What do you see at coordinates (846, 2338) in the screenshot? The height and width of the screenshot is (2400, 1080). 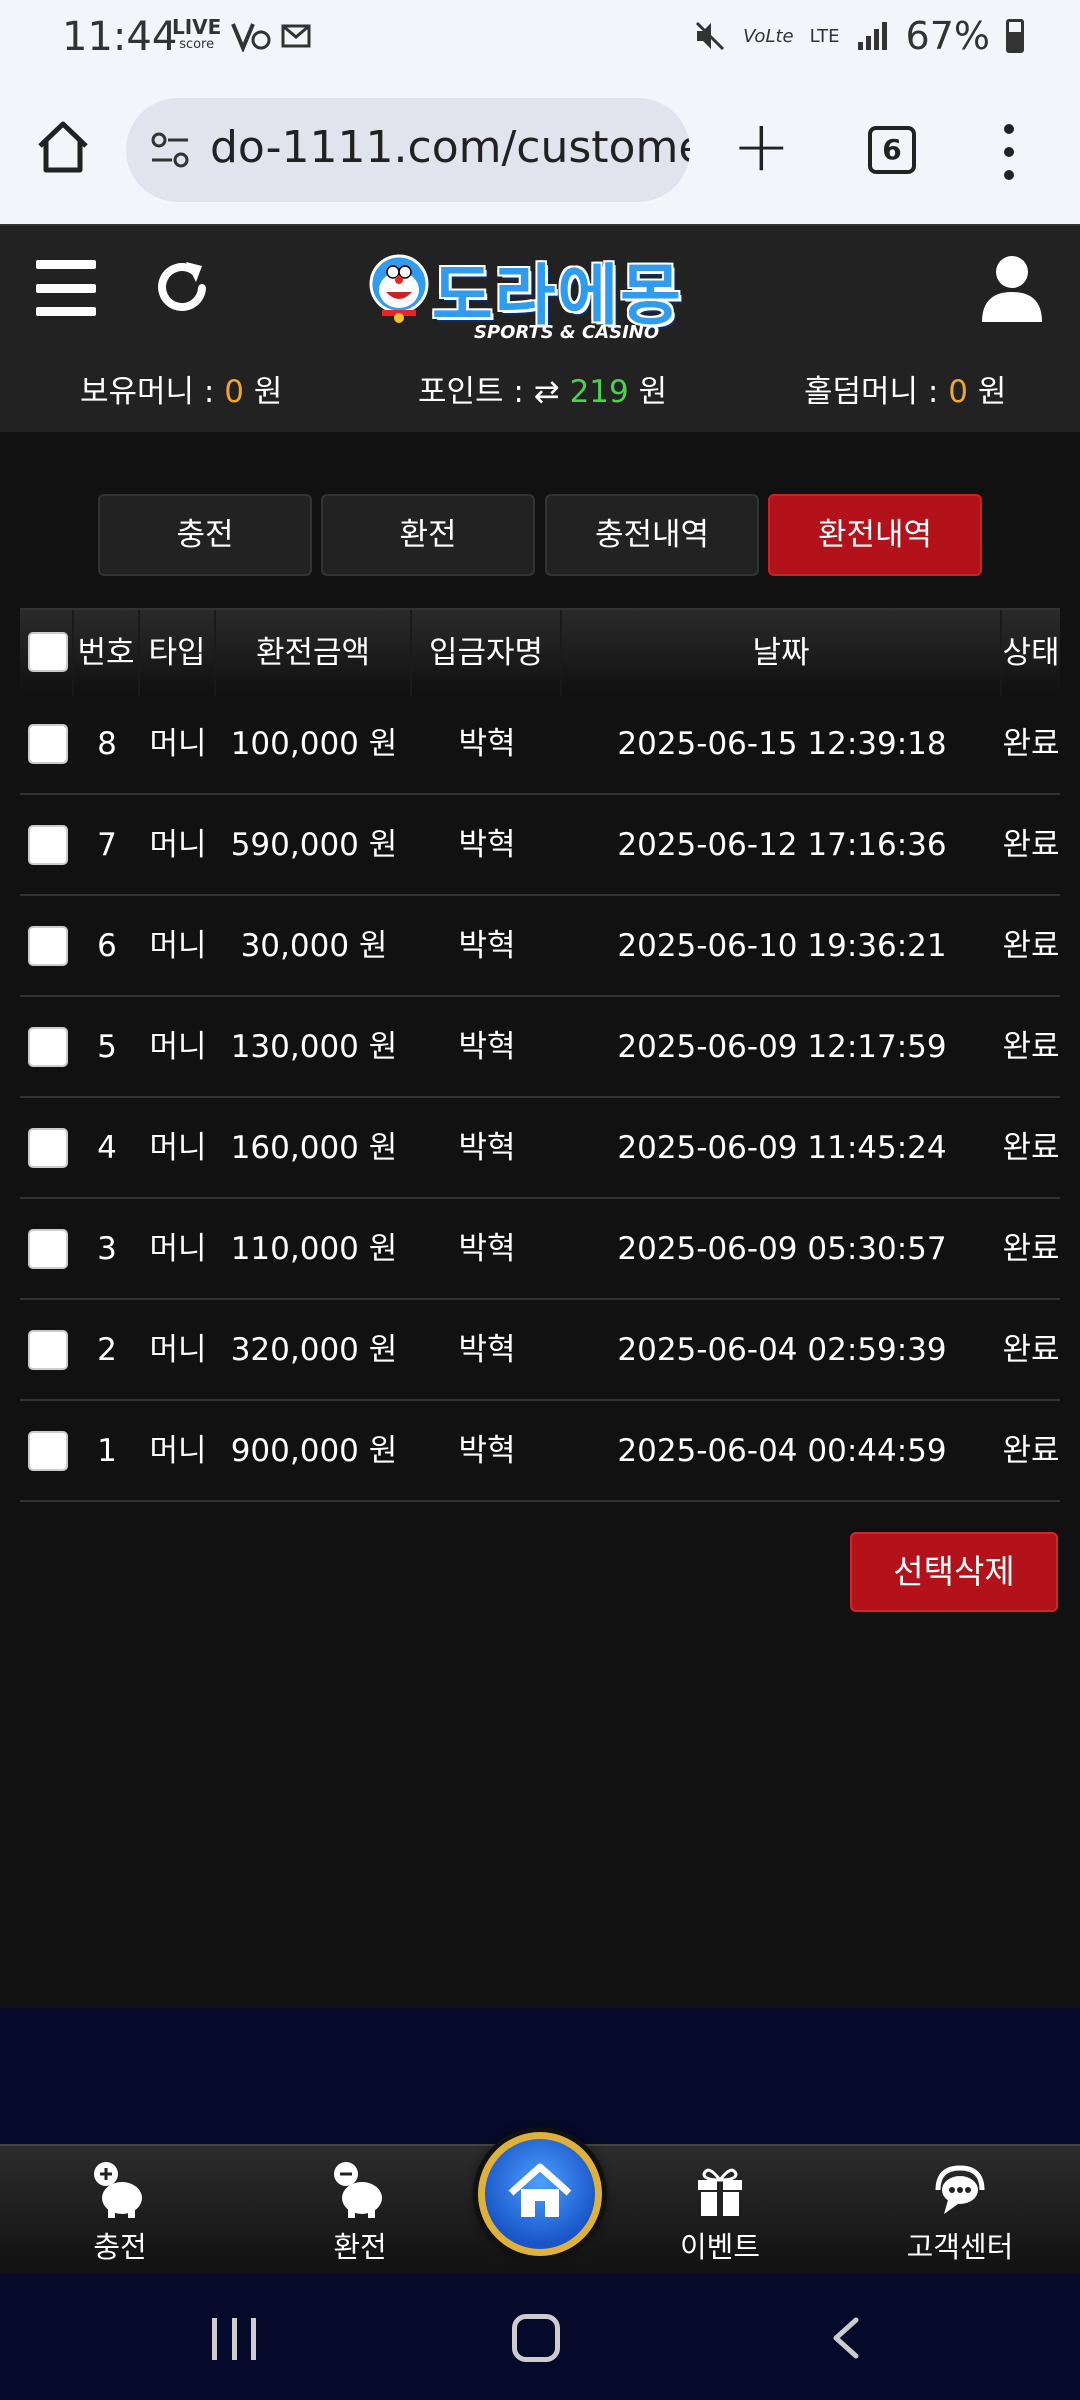 I see `back-icon` at bounding box center [846, 2338].